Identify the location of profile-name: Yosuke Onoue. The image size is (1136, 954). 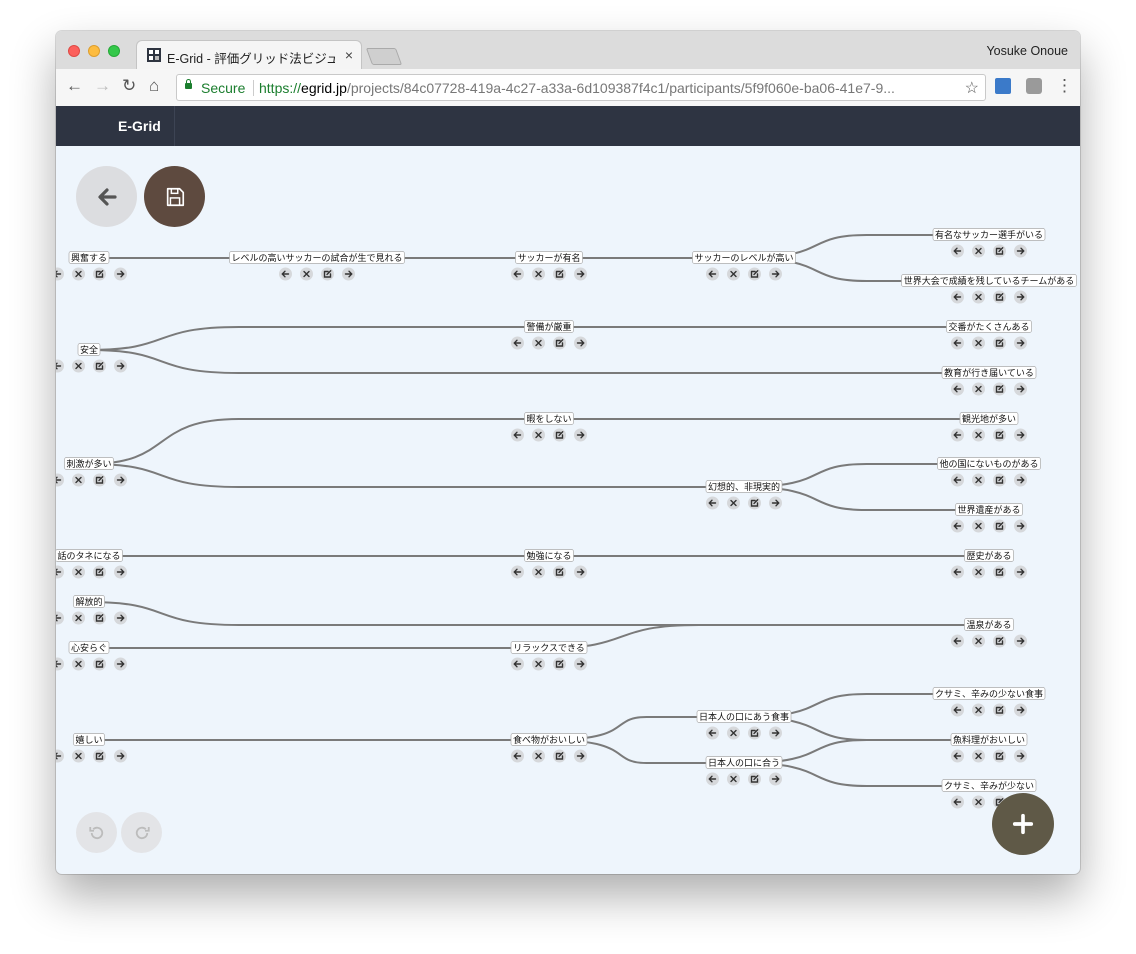
(1027, 51).